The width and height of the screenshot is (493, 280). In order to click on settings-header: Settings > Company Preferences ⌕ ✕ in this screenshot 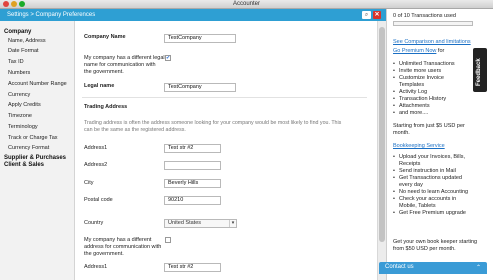, I will do `click(193, 15)`.